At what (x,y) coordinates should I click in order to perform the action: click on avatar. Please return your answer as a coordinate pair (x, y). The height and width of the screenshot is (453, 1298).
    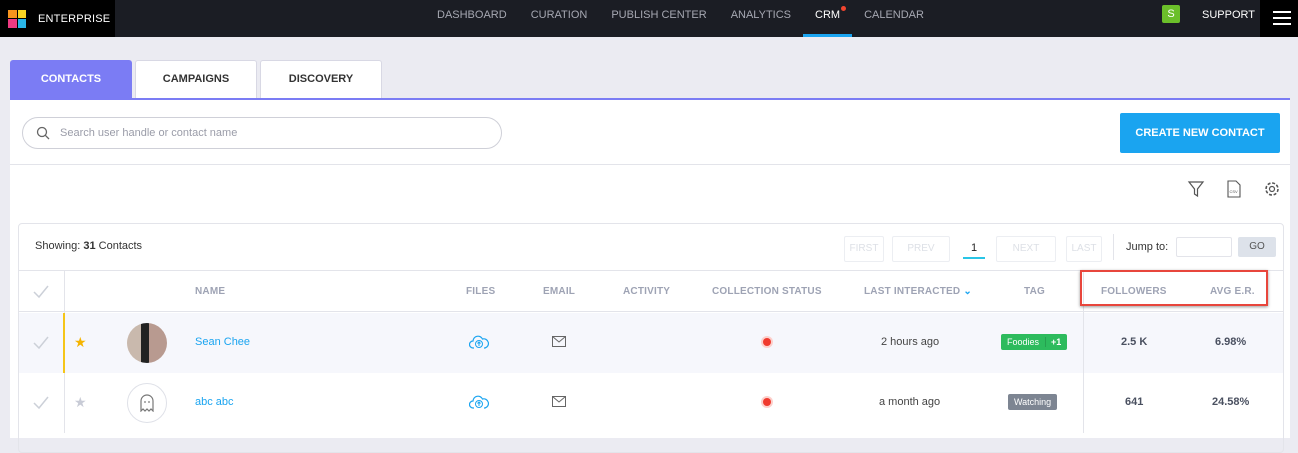
    Looking at the image, I should click on (147, 343).